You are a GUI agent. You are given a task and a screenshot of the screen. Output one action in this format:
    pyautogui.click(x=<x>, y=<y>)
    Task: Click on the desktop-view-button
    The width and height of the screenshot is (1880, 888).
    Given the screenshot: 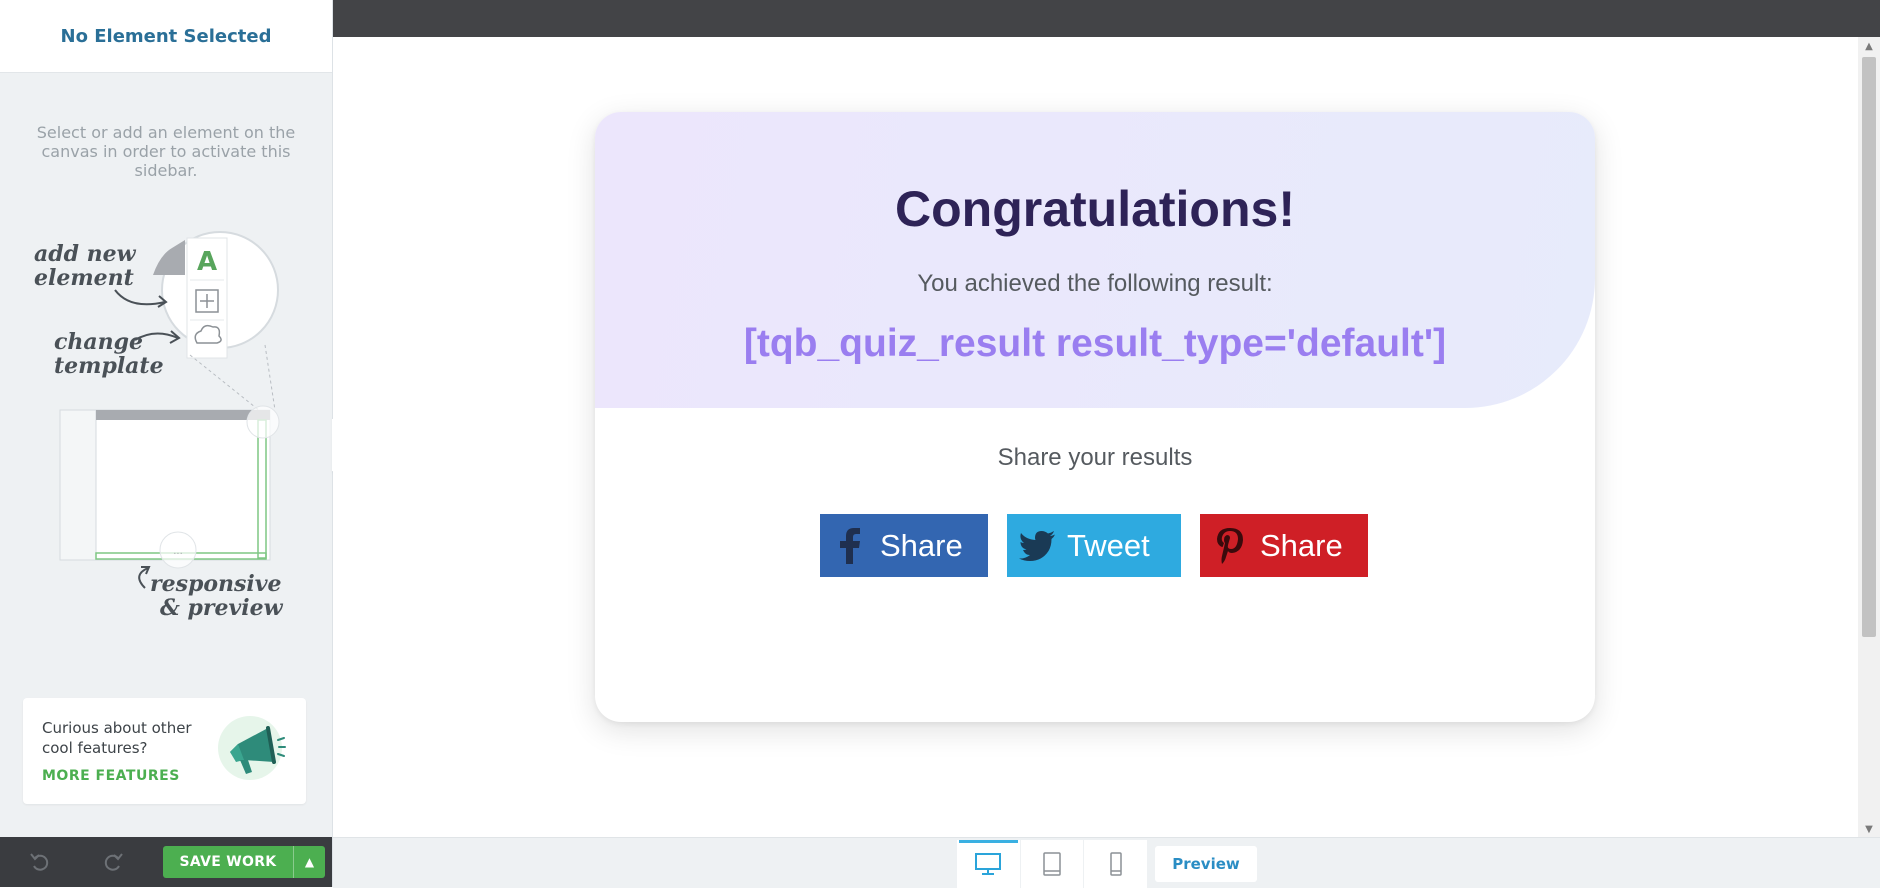 What is the action you would take?
    pyautogui.click(x=988, y=864)
    